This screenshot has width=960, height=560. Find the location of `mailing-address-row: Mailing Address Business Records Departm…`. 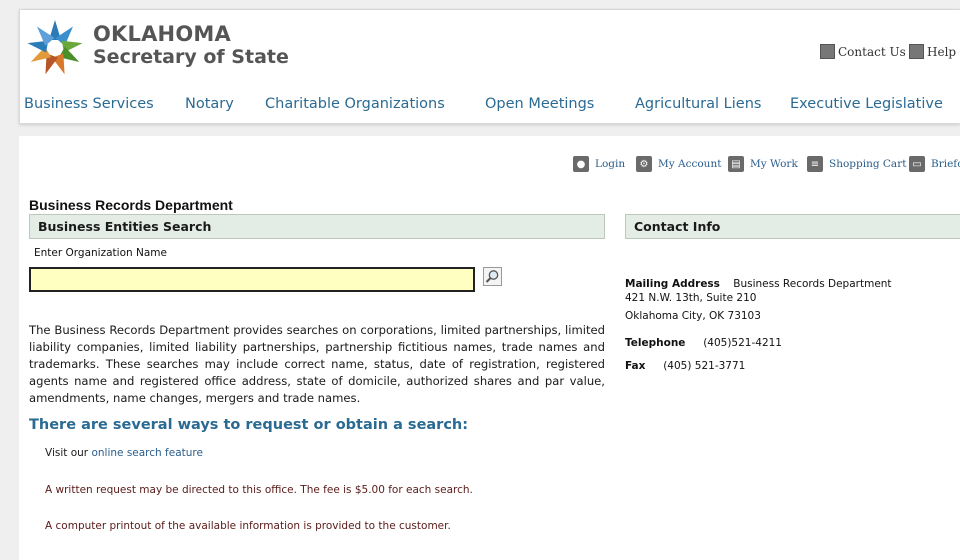

mailing-address-row: Mailing Address Business Records Departm… is located at coordinates (758, 283).